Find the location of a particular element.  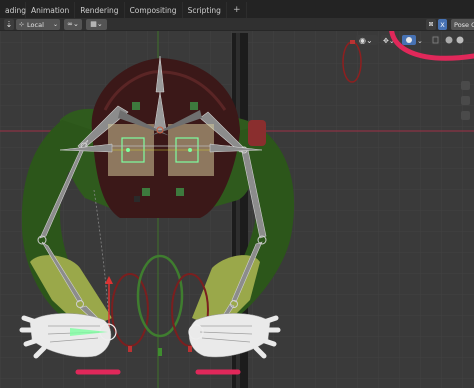

xray-button is located at coordinates (435, 40).